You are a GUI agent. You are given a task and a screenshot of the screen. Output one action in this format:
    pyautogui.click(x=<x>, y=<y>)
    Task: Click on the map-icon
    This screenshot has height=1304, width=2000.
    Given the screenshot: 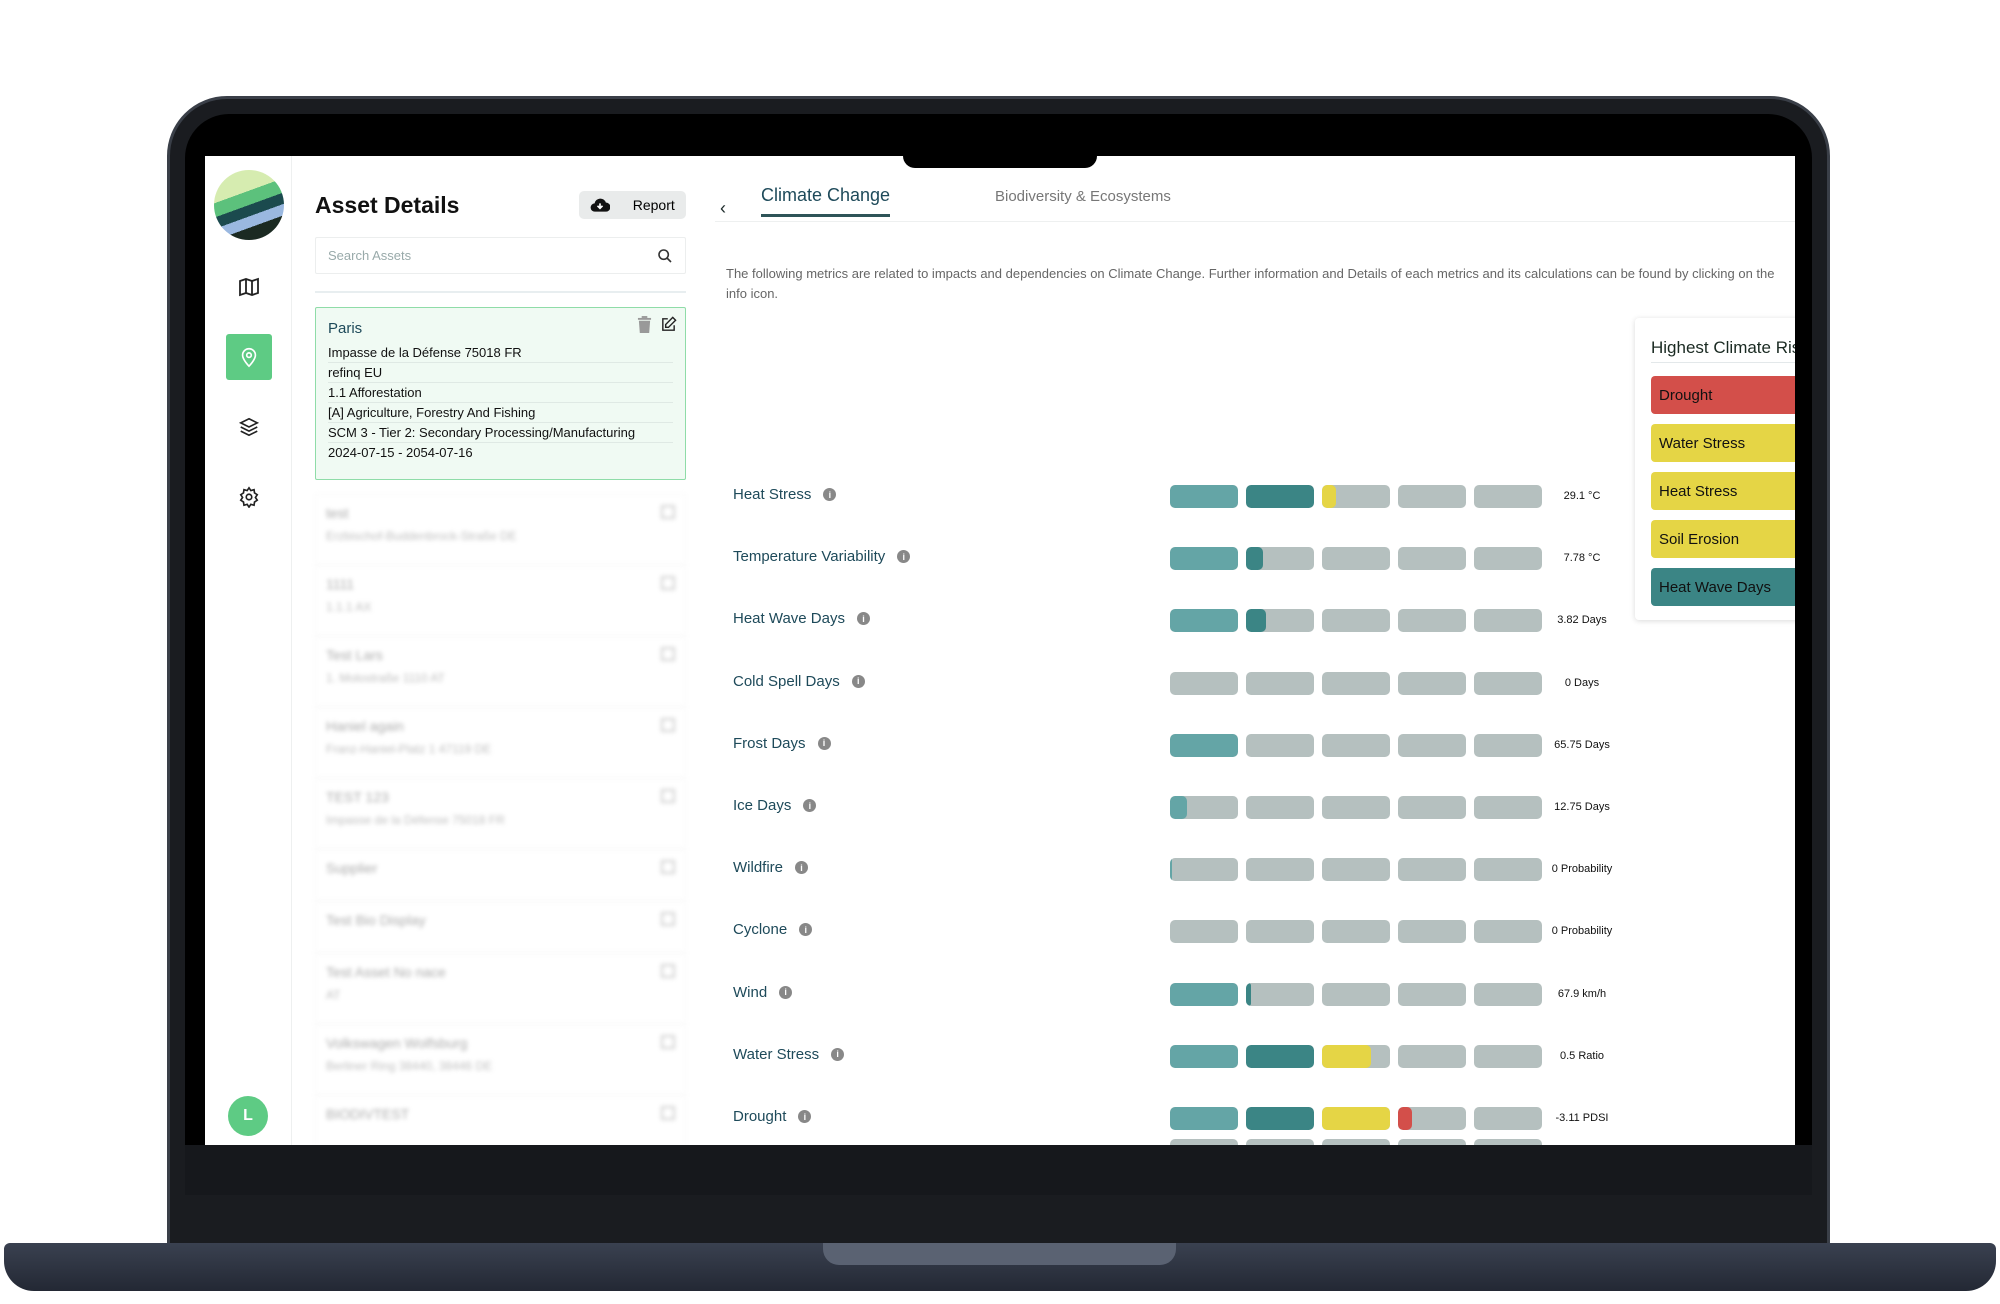 What is the action you would take?
    pyautogui.click(x=249, y=287)
    